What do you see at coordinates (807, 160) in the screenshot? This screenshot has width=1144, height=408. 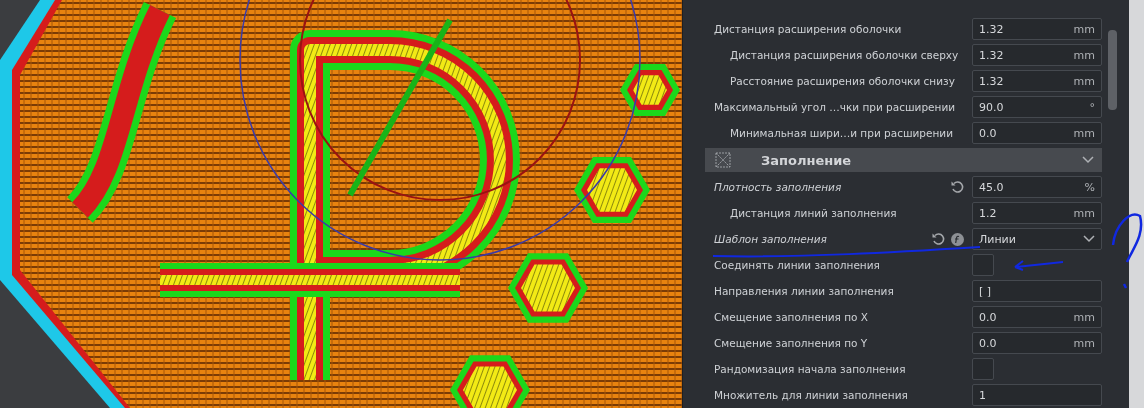 I see `section-title: Заполнение` at bounding box center [807, 160].